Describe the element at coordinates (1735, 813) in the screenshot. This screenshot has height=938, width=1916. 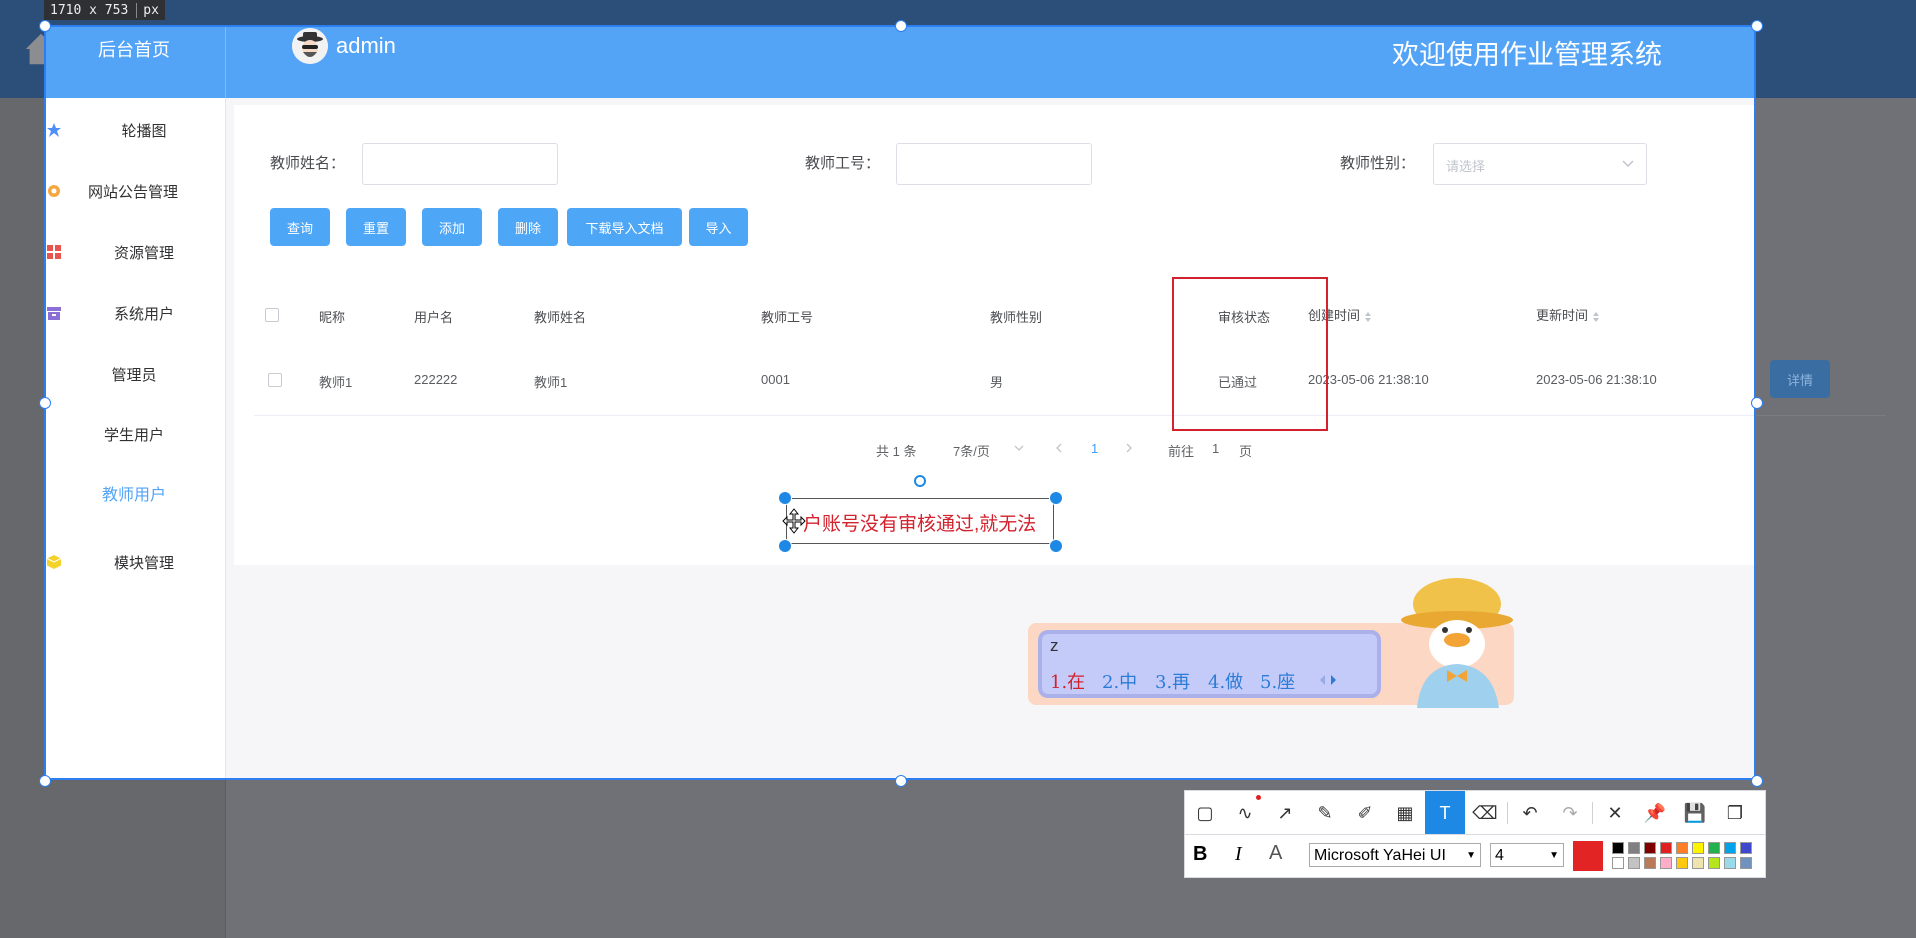
I see `copy-icon: ❐` at that location.